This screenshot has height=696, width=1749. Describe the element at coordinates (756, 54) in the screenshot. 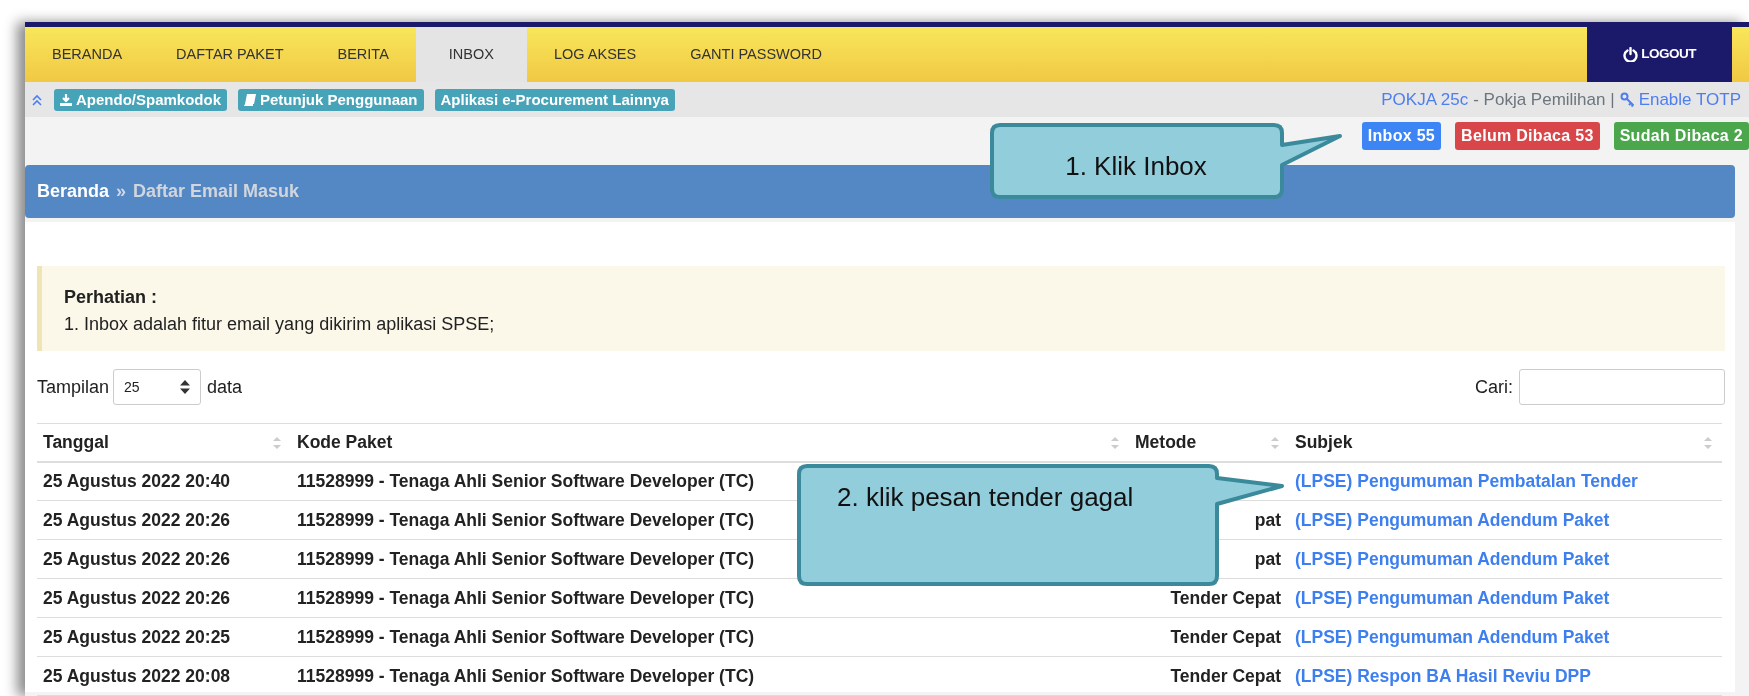

I see `nav-tab: GANTI PASSWORD` at that location.